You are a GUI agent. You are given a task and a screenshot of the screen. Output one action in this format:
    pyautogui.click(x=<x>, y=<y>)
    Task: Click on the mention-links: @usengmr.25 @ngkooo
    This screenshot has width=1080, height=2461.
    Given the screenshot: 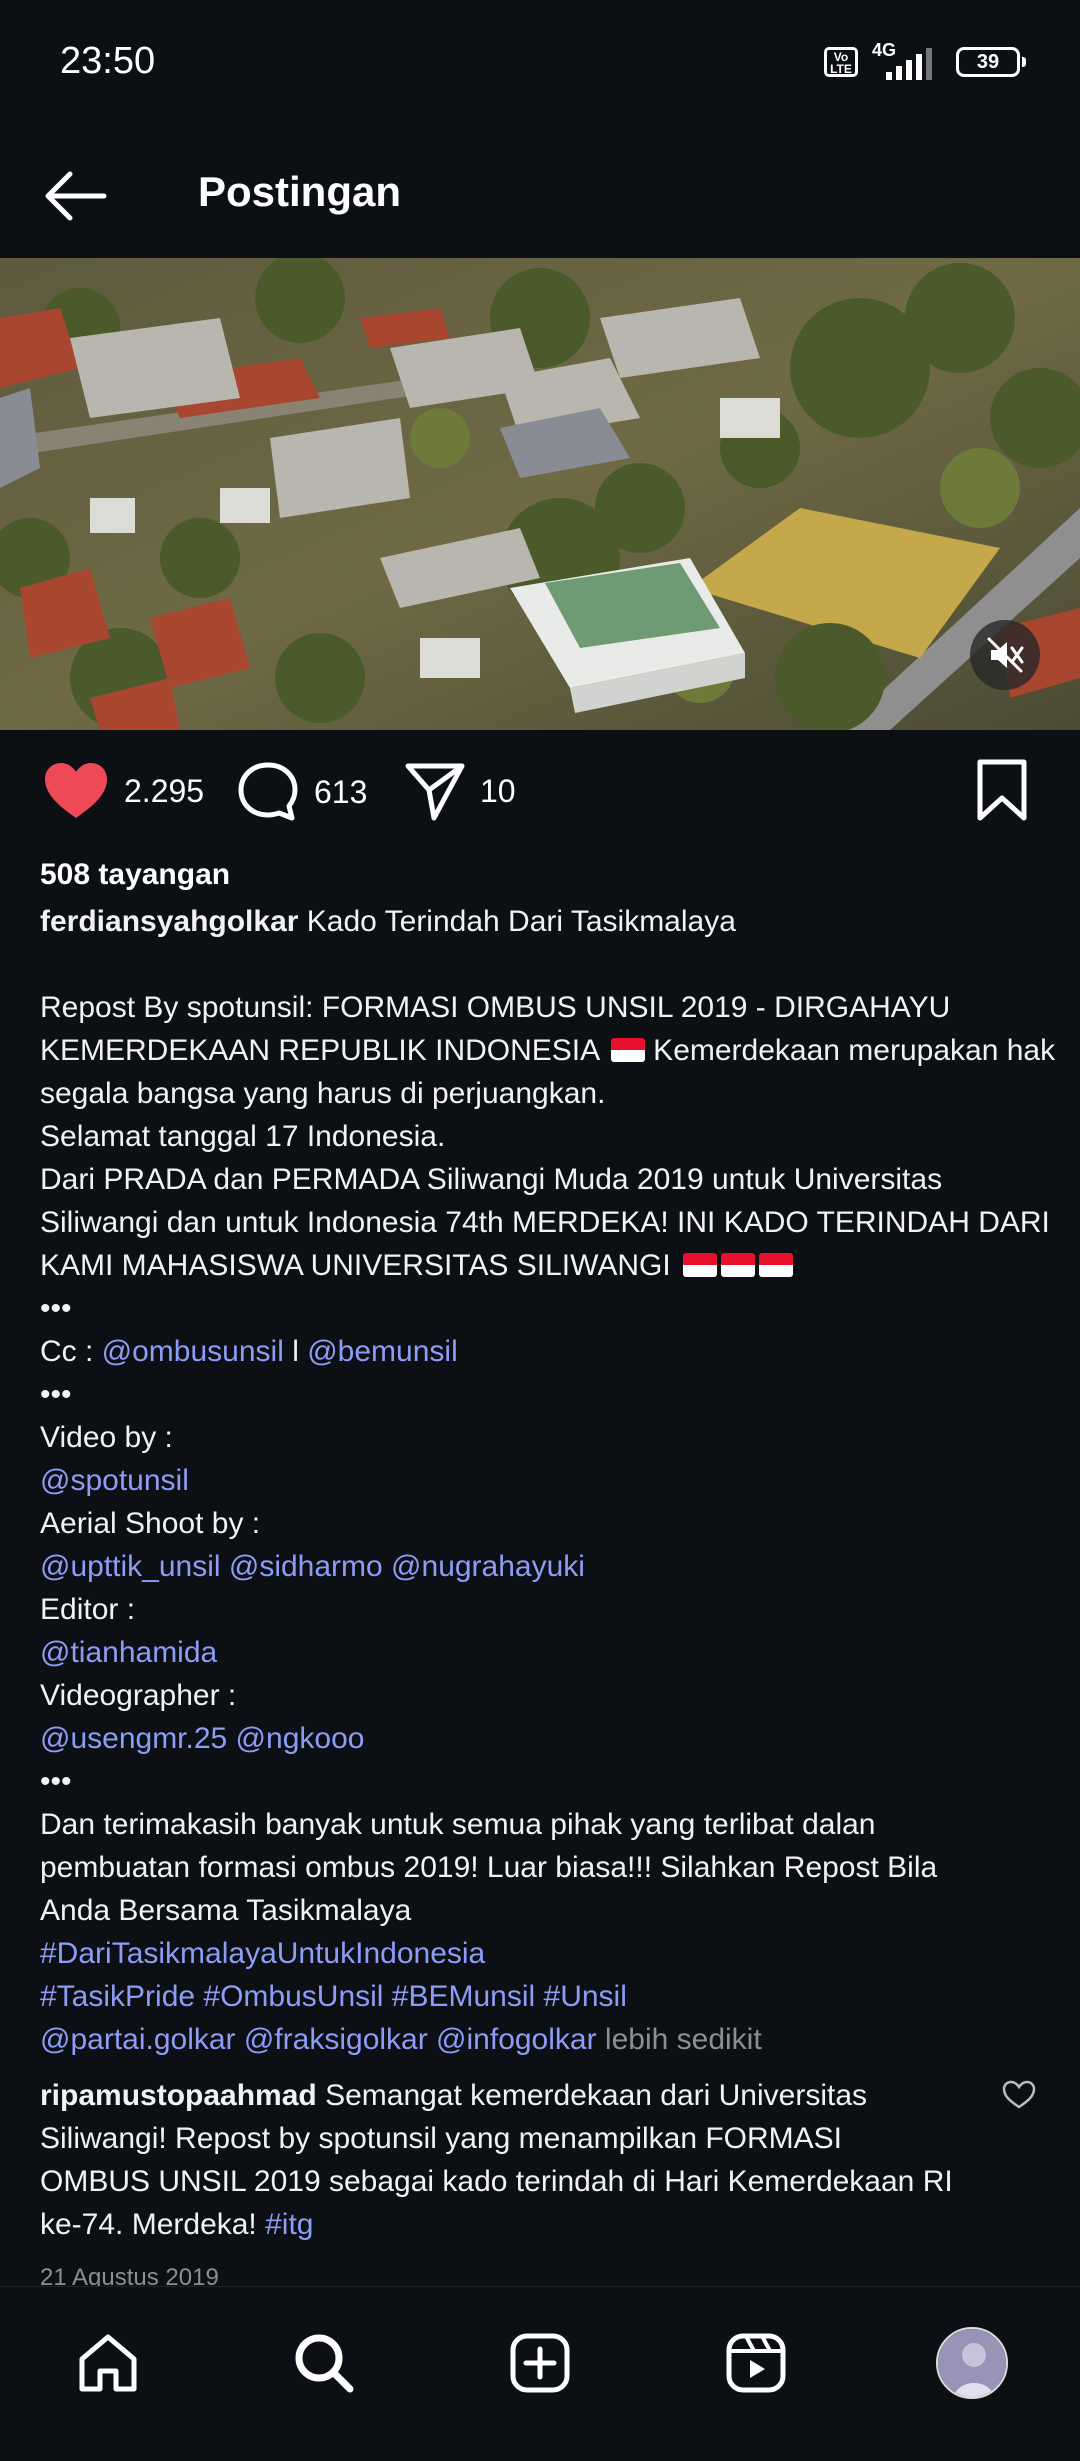 What is the action you would take?
    pyautogui.click(x=545, y=1738)
    